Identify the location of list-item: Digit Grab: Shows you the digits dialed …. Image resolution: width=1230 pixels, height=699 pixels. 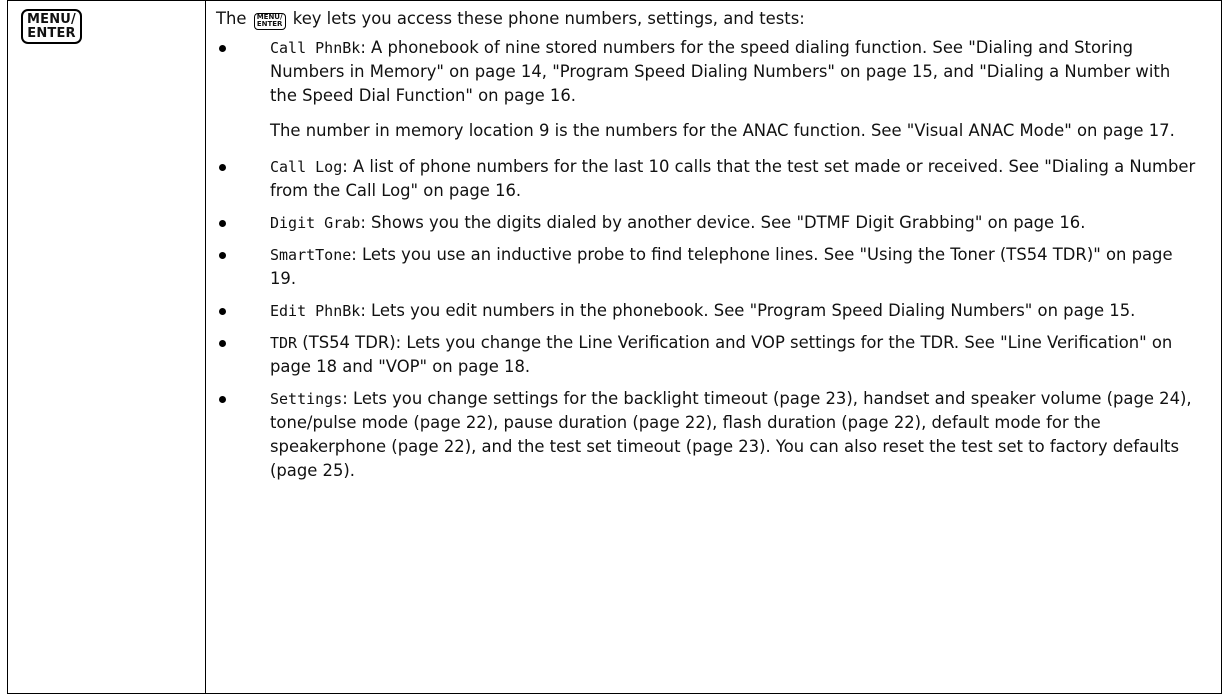
(708, 223).